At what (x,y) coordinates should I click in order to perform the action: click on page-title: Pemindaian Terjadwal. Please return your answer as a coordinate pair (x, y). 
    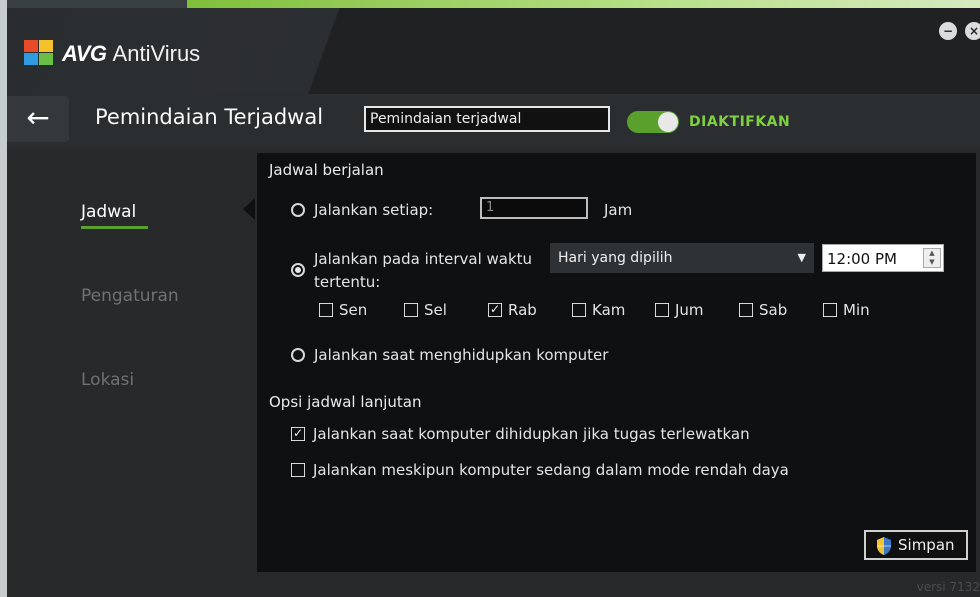
    Looking at the image, I should click on (209, 117).